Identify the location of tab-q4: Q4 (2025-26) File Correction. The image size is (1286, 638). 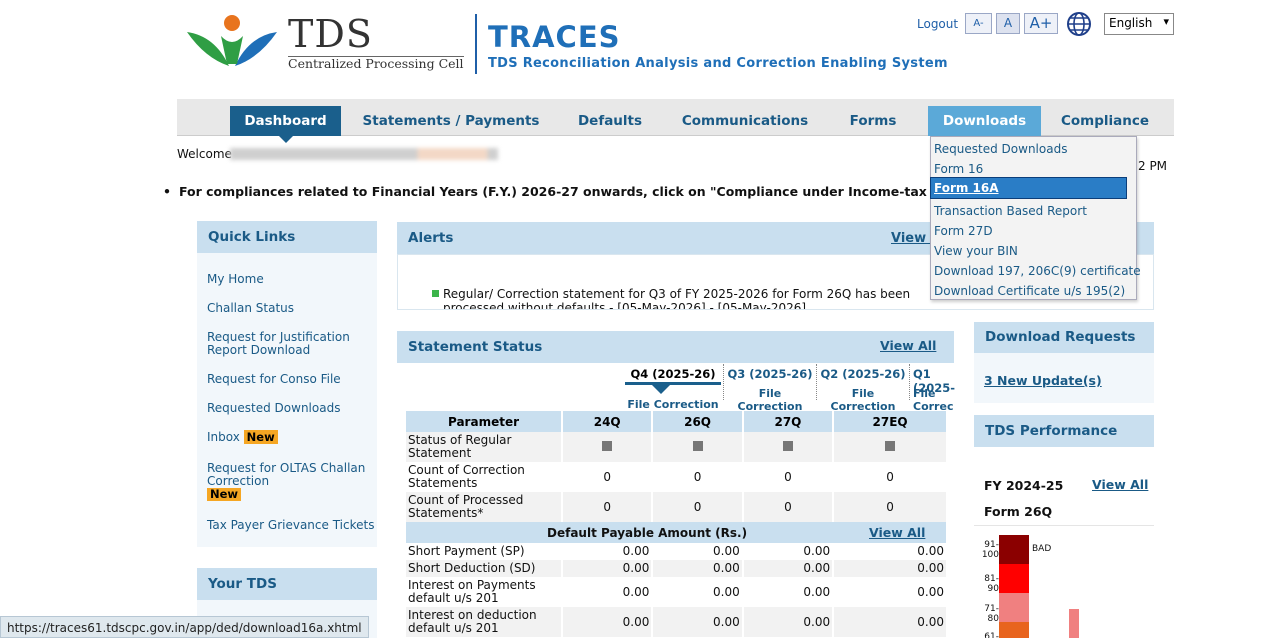
(673, 389).